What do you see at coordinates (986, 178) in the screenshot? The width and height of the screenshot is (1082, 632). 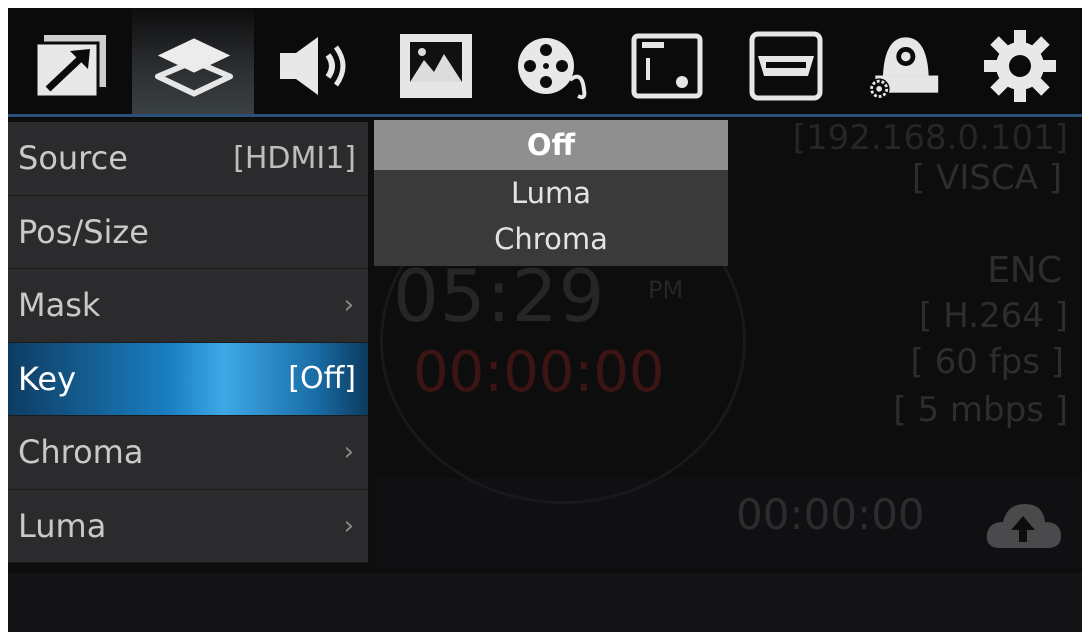 I see `control-protocol: [ VISCA ]` at bounding box center [986, 178].